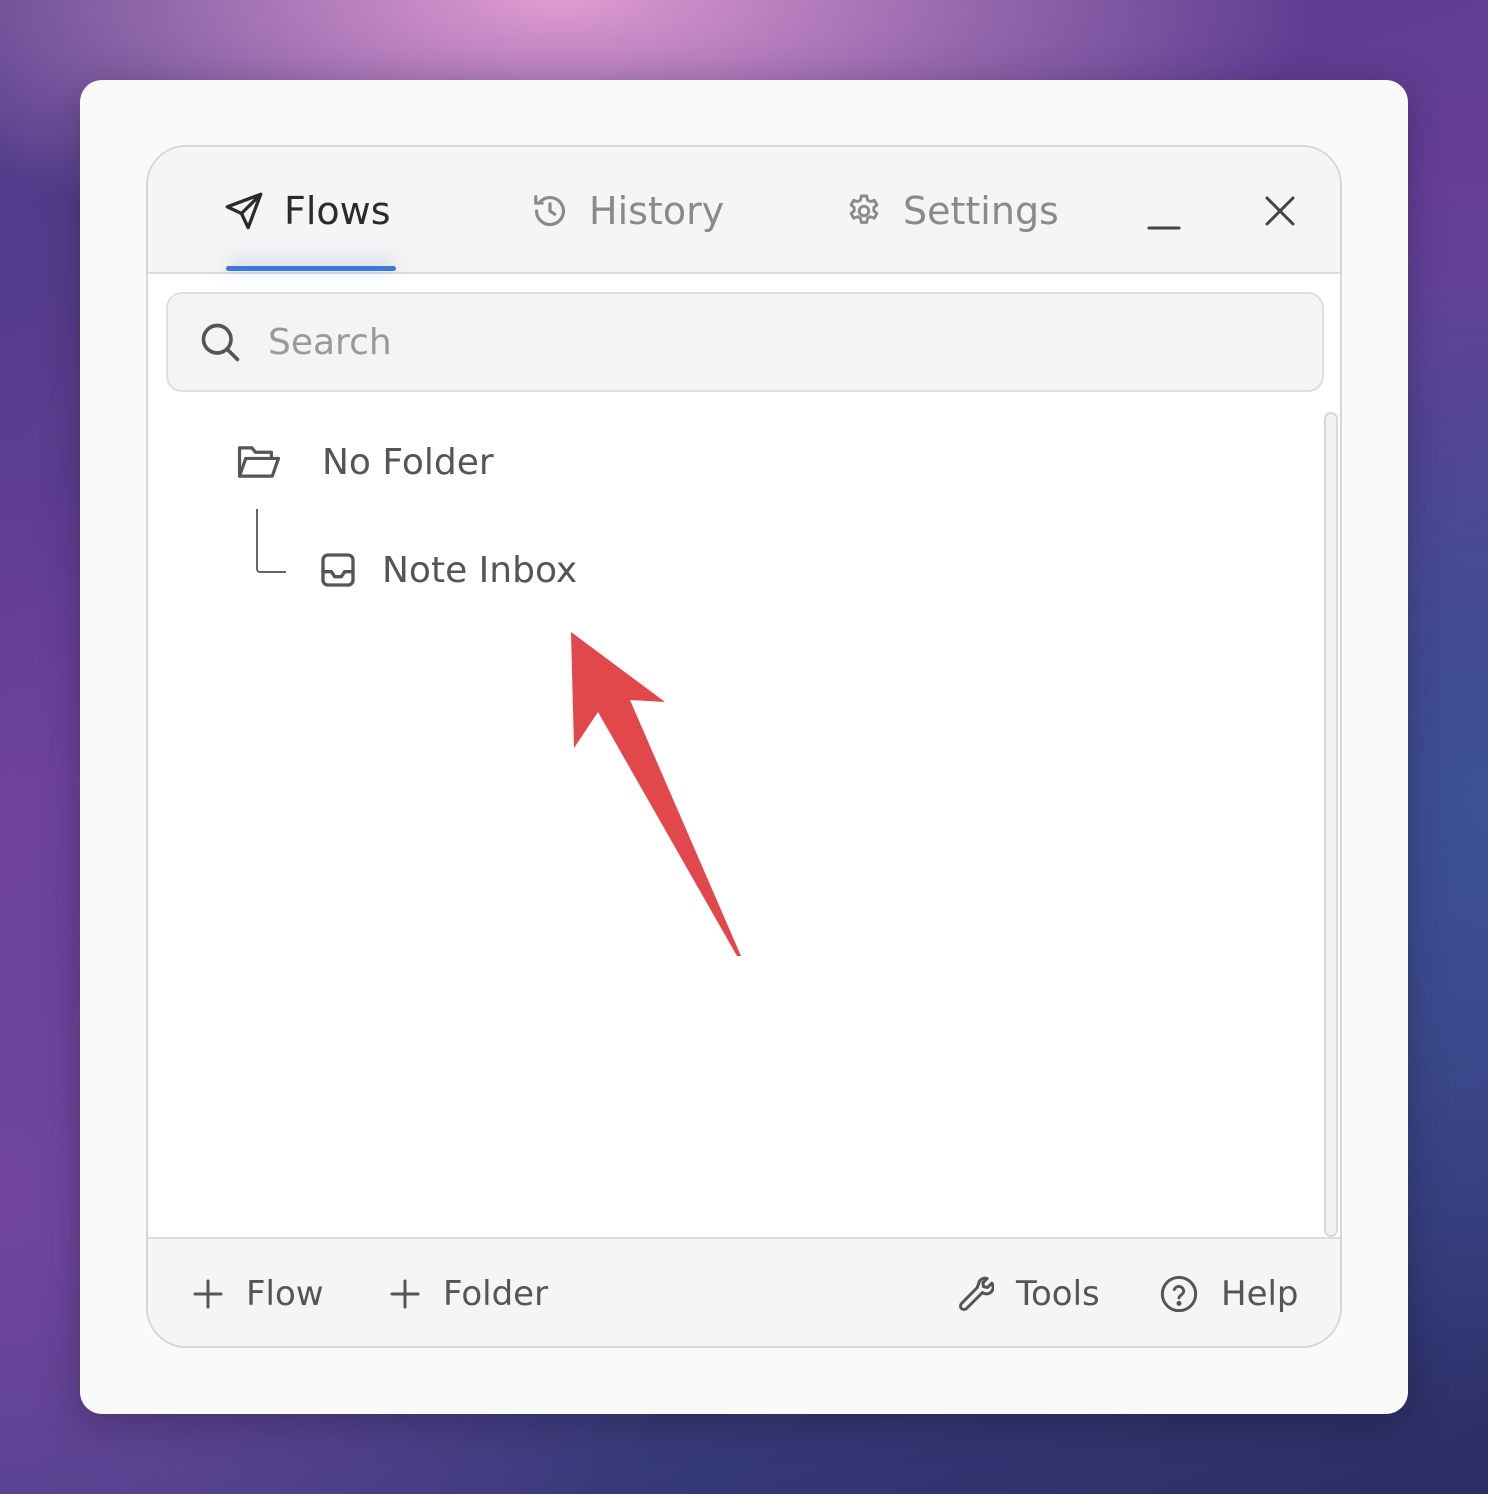 The width and height of the screenshot is (1488, 1494). I want to click on folder-row-no-folder: No Folder, so click(365, 462).